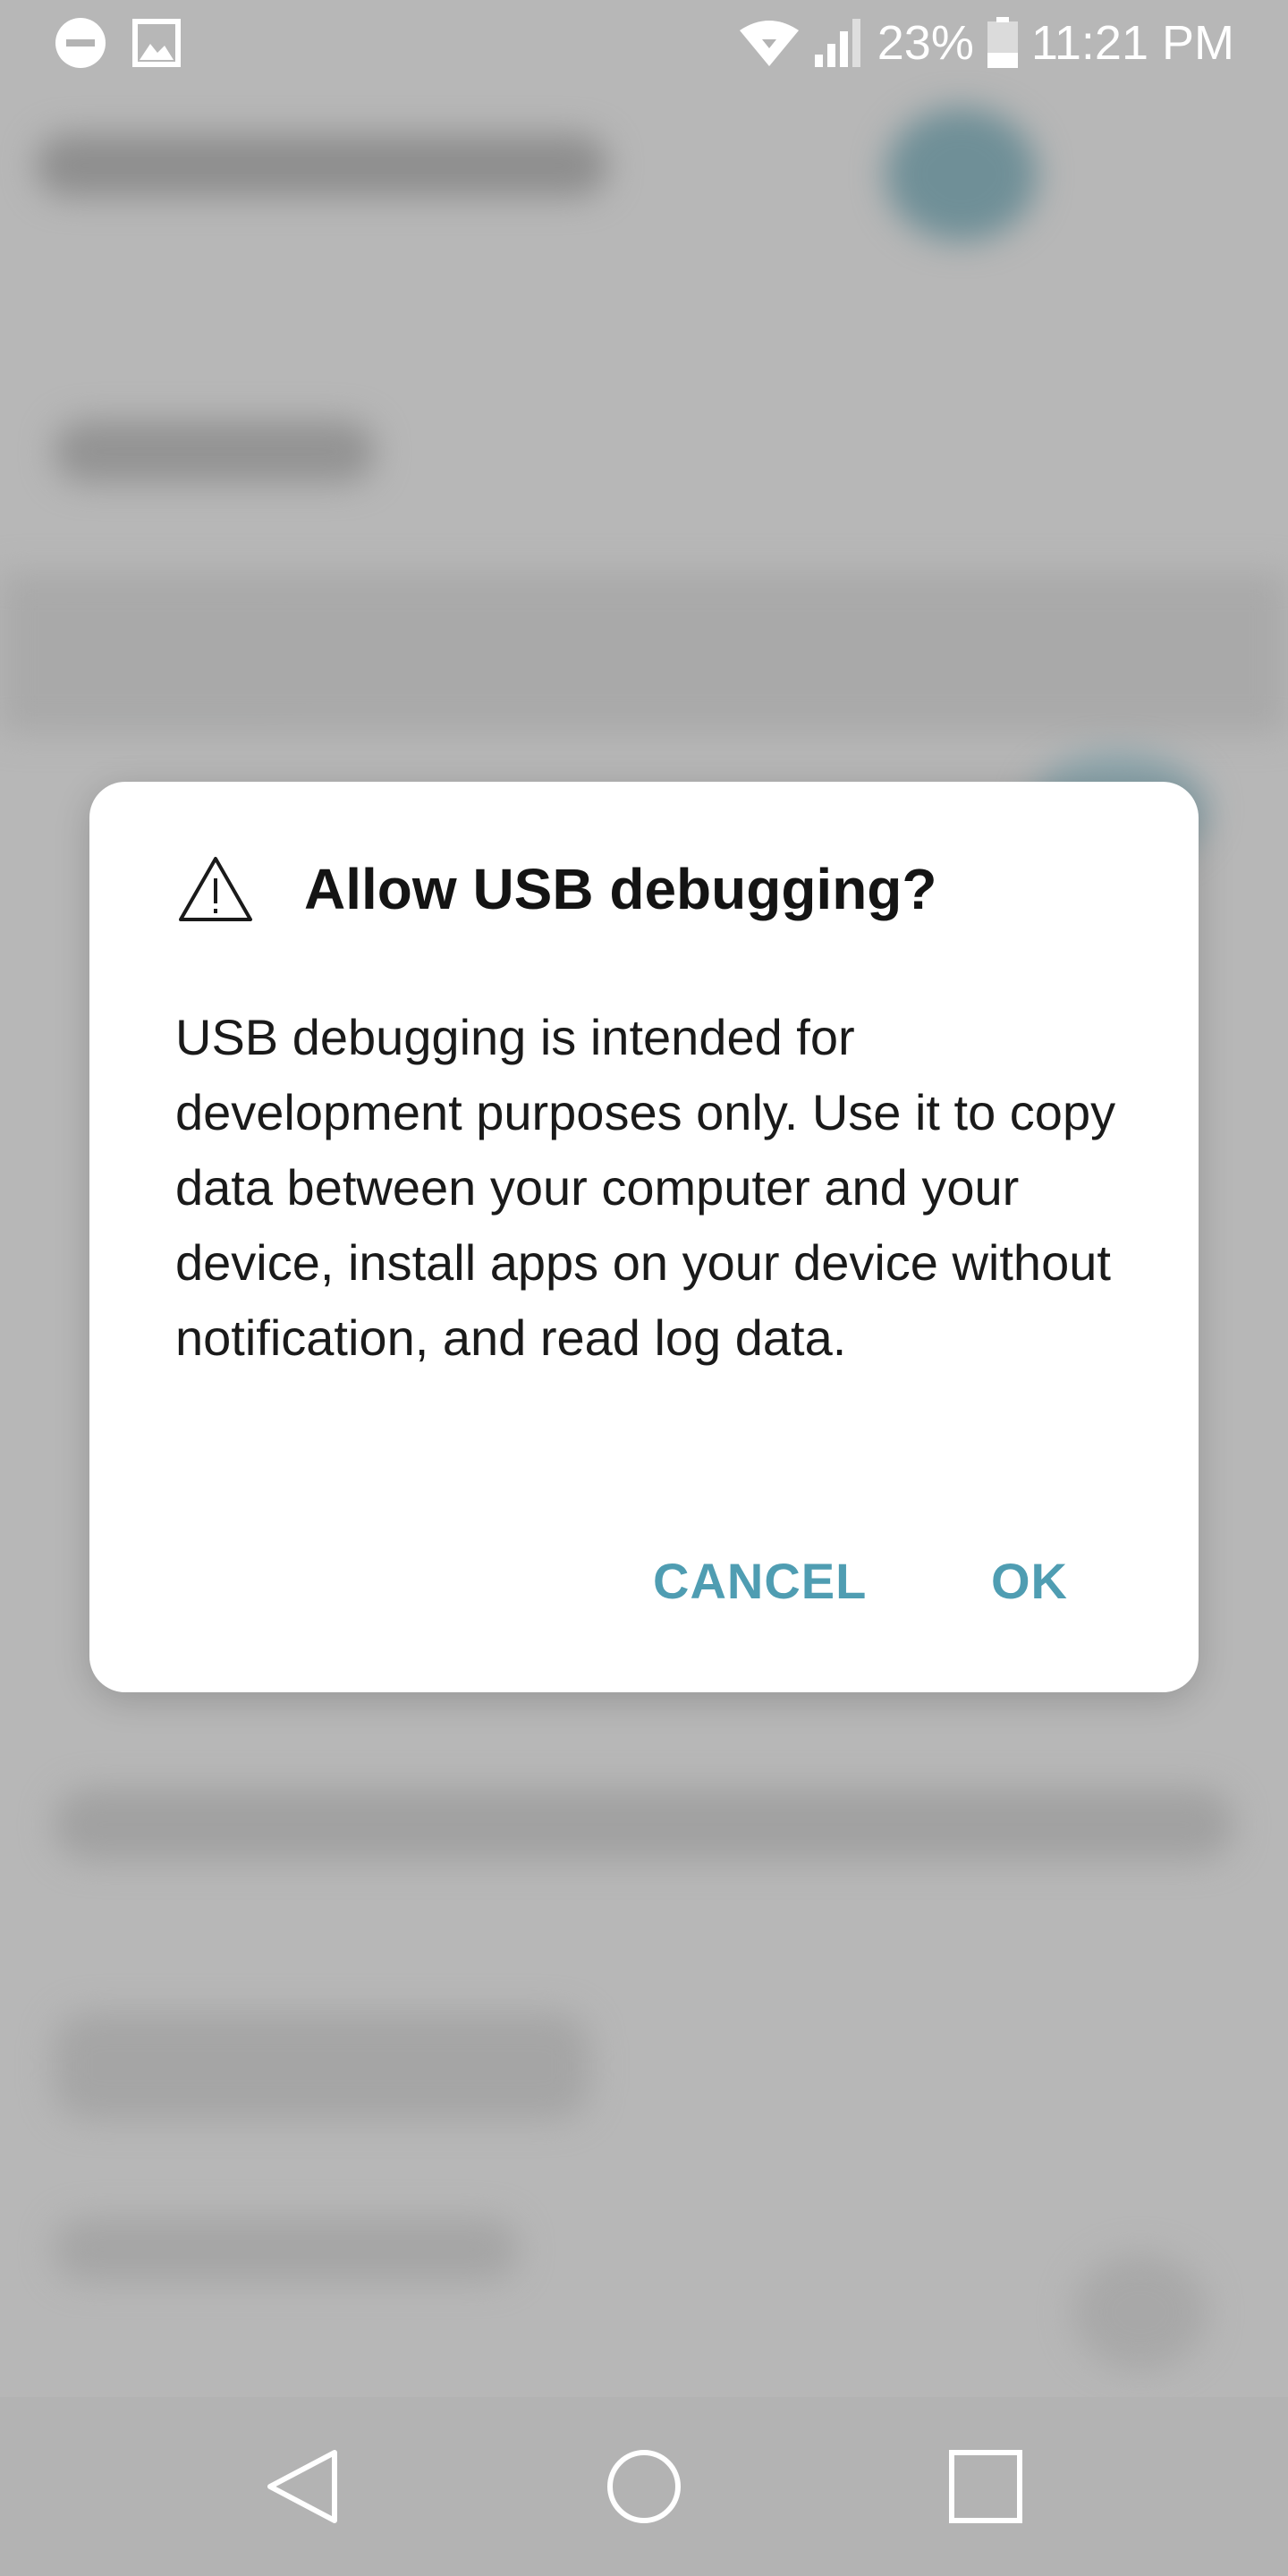  What do you see at coordinates (156, 43) in the screenshot?
I see `image-notification-icon` at bounding box center [156, 43].